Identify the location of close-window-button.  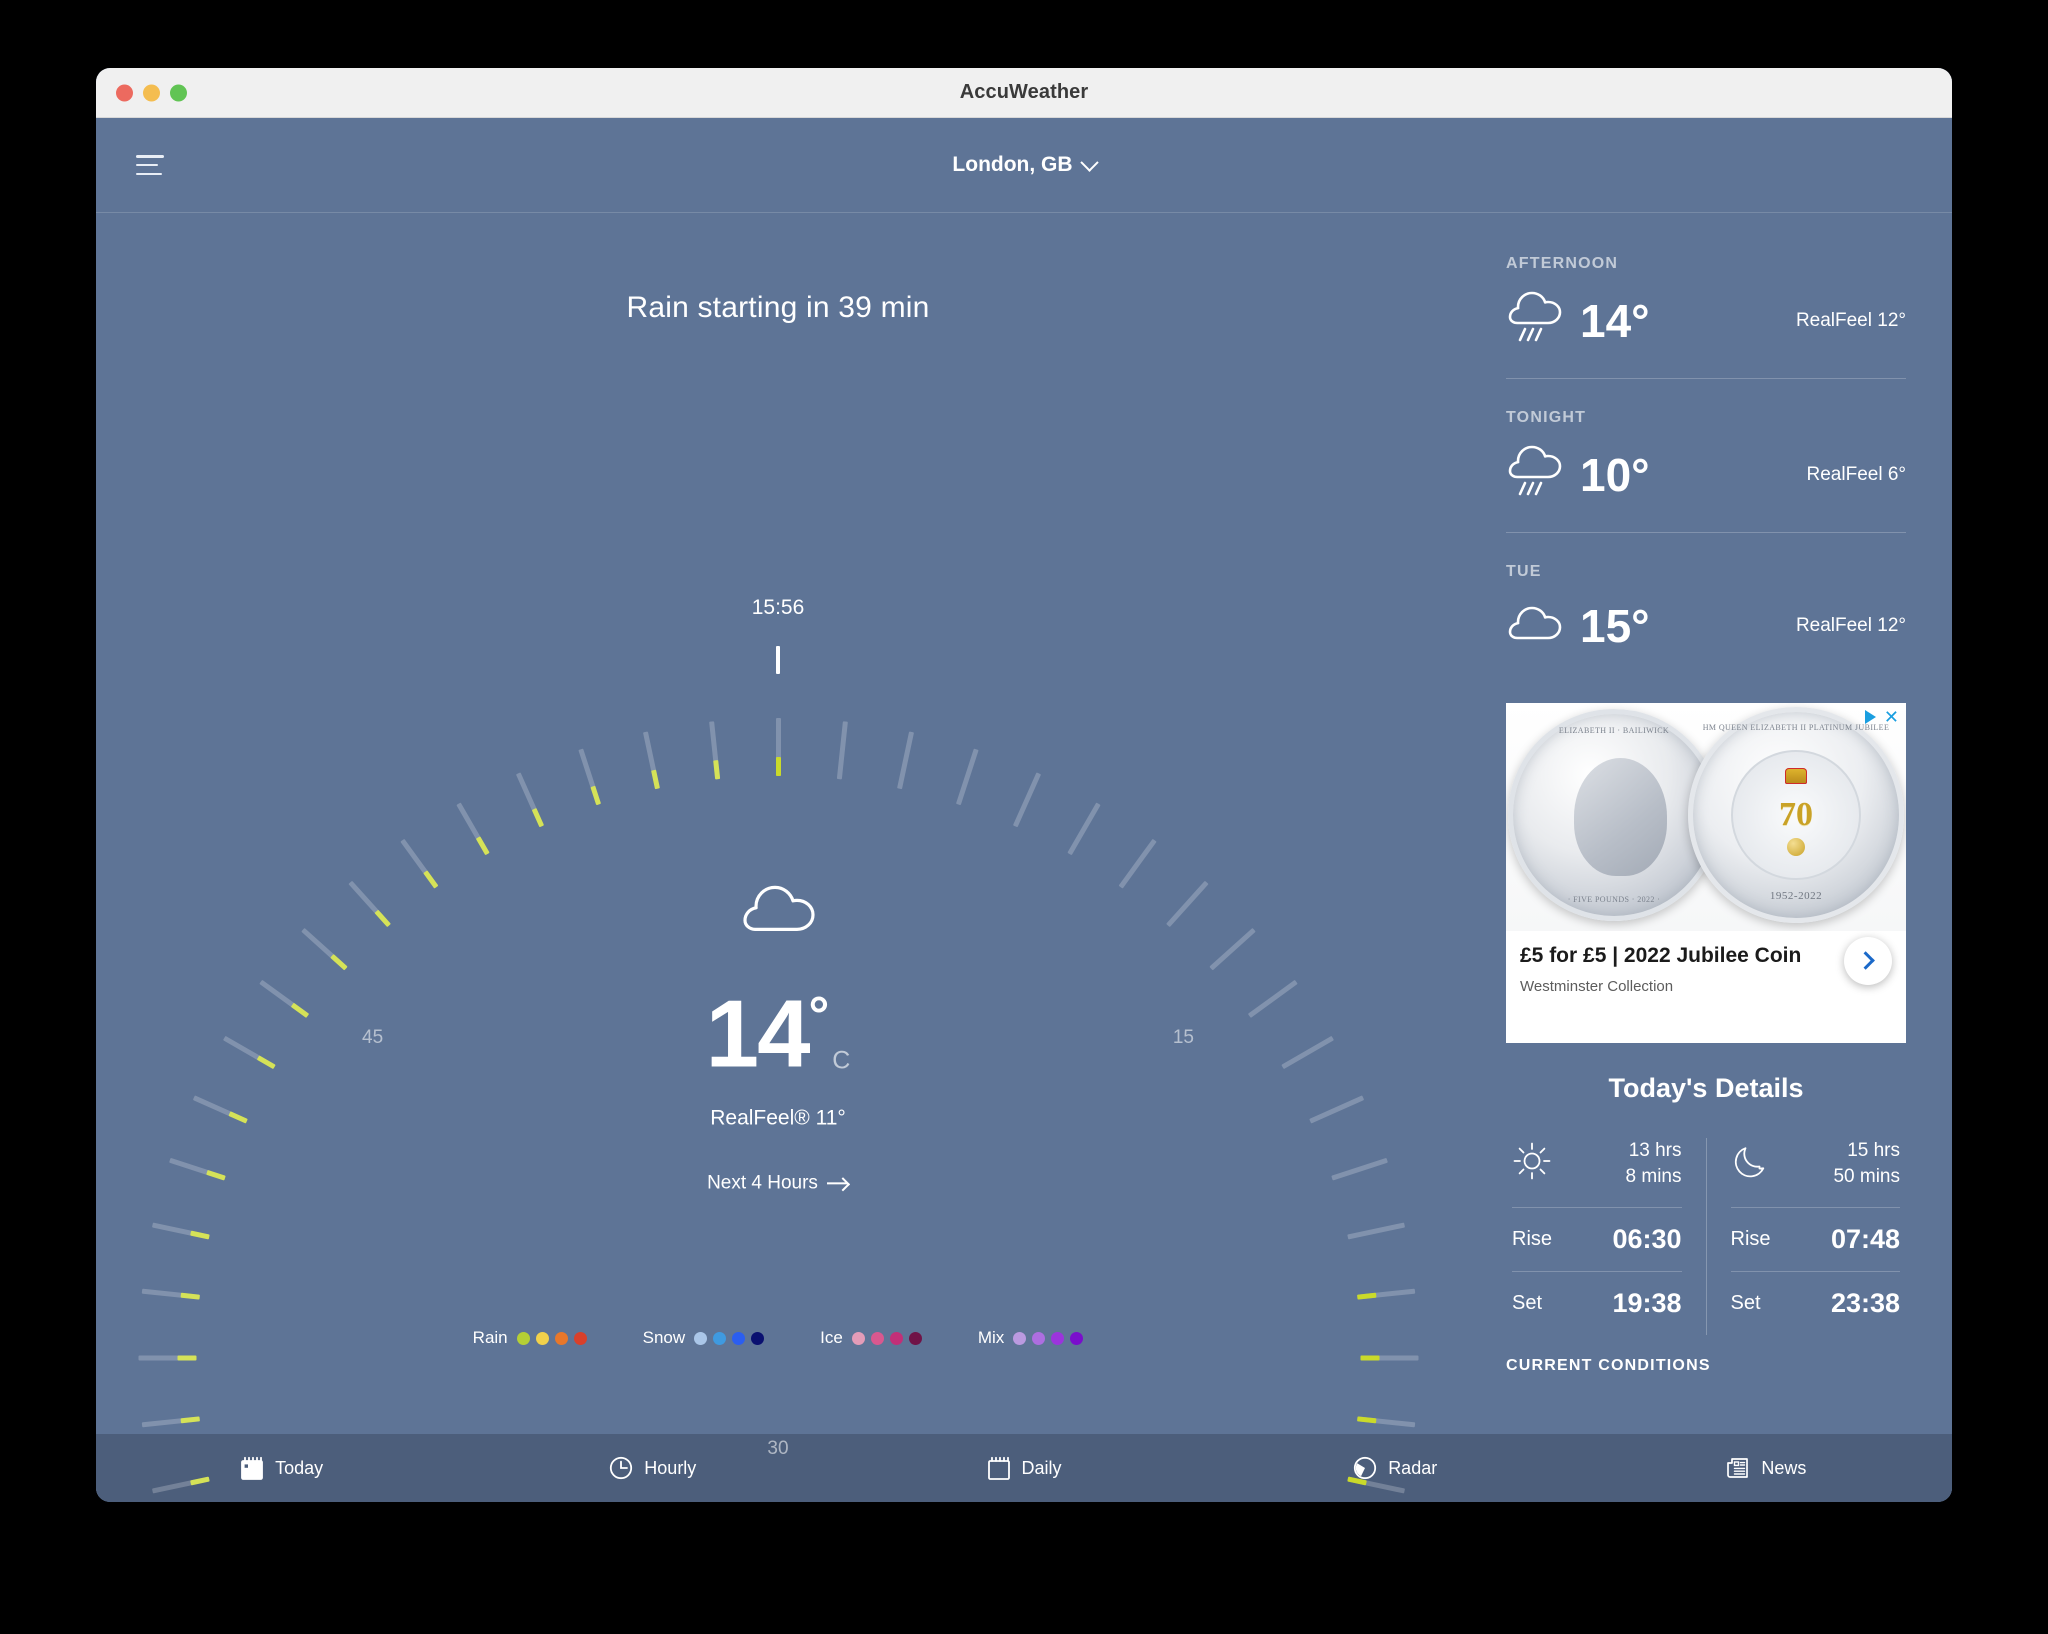
(124, 92).